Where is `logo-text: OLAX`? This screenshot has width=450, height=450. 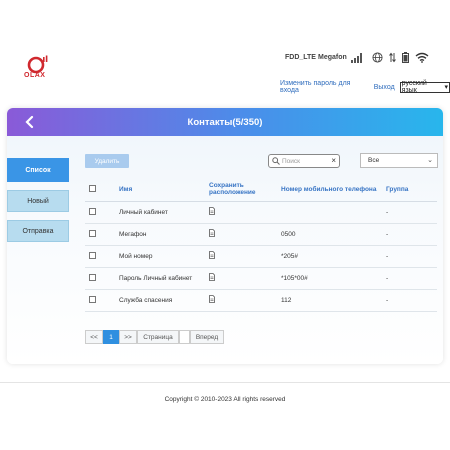
logo-text: OLAX is located at coordinates (35, 75).